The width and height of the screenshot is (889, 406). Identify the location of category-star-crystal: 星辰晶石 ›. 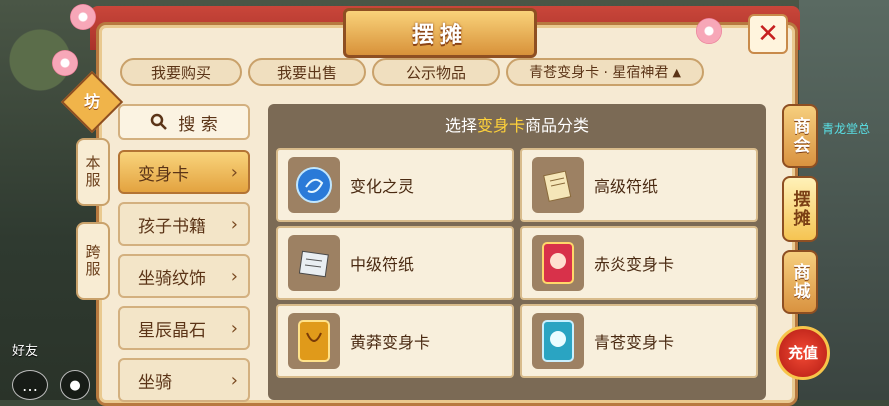
(184, 328).